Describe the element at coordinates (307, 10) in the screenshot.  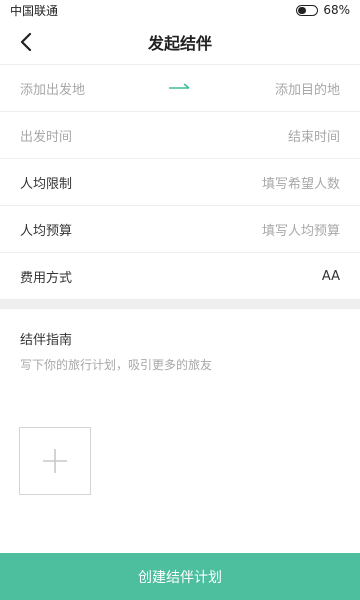
I see `battery-icon` at that location.